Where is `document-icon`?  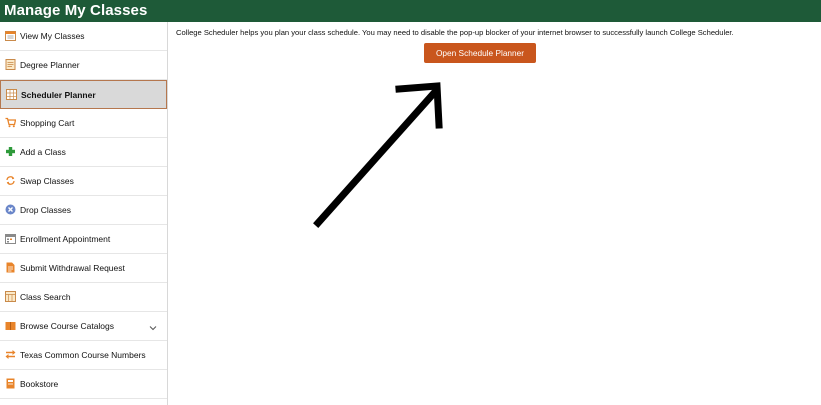 document-icon is located at coordinates (10, 267).